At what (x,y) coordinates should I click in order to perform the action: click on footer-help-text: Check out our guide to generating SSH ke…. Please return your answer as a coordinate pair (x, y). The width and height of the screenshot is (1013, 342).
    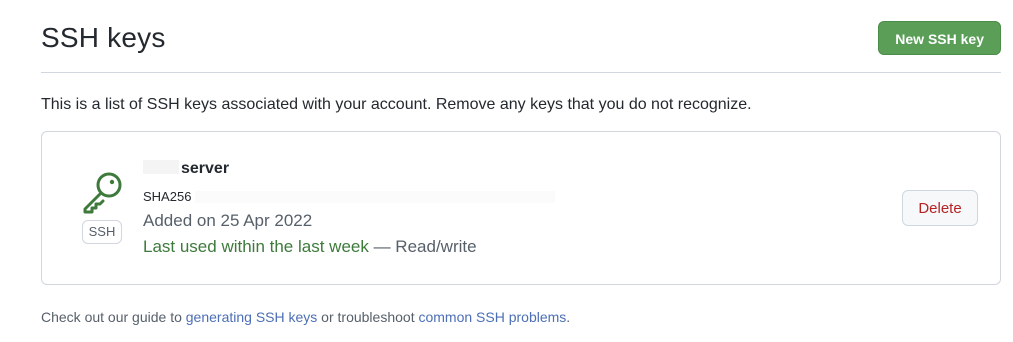
    Looking at the image, I should click on (305, 317).